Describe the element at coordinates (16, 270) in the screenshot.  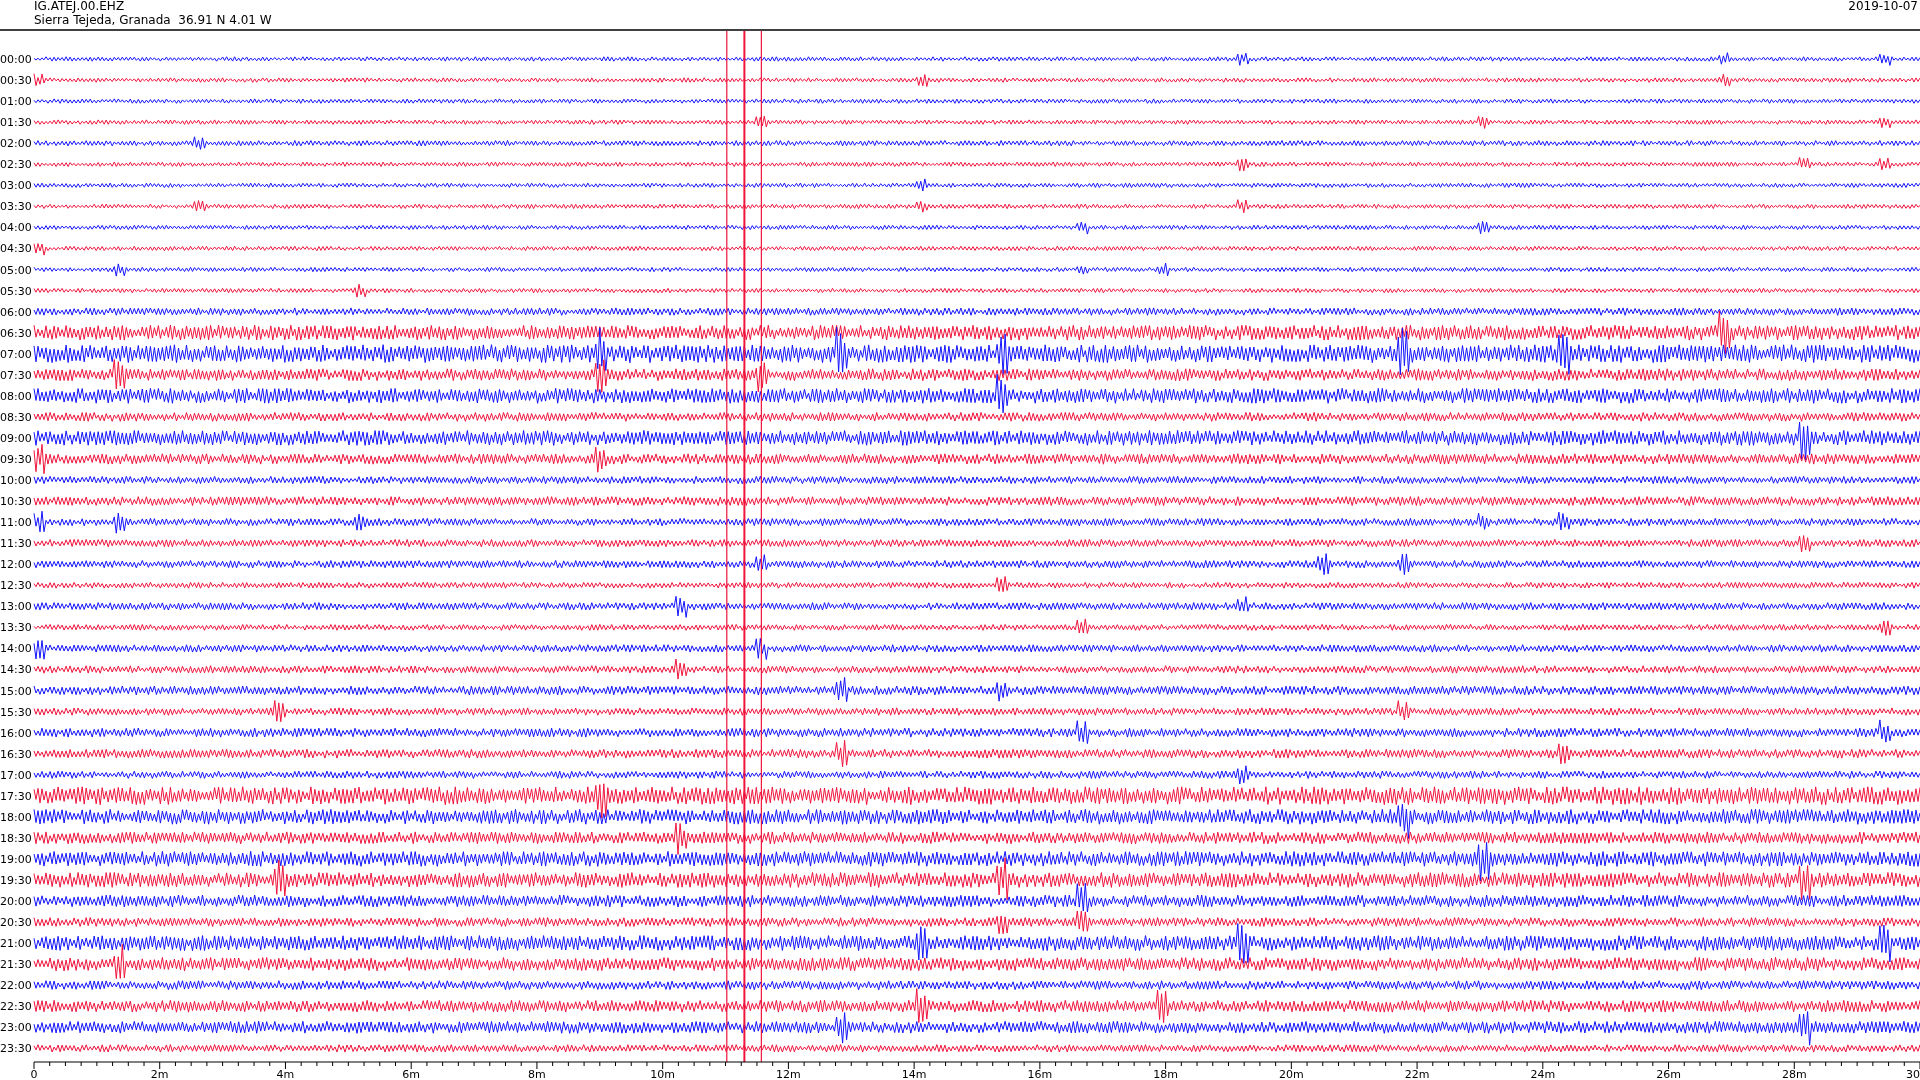
I see `time-label: 05:00` at that location.